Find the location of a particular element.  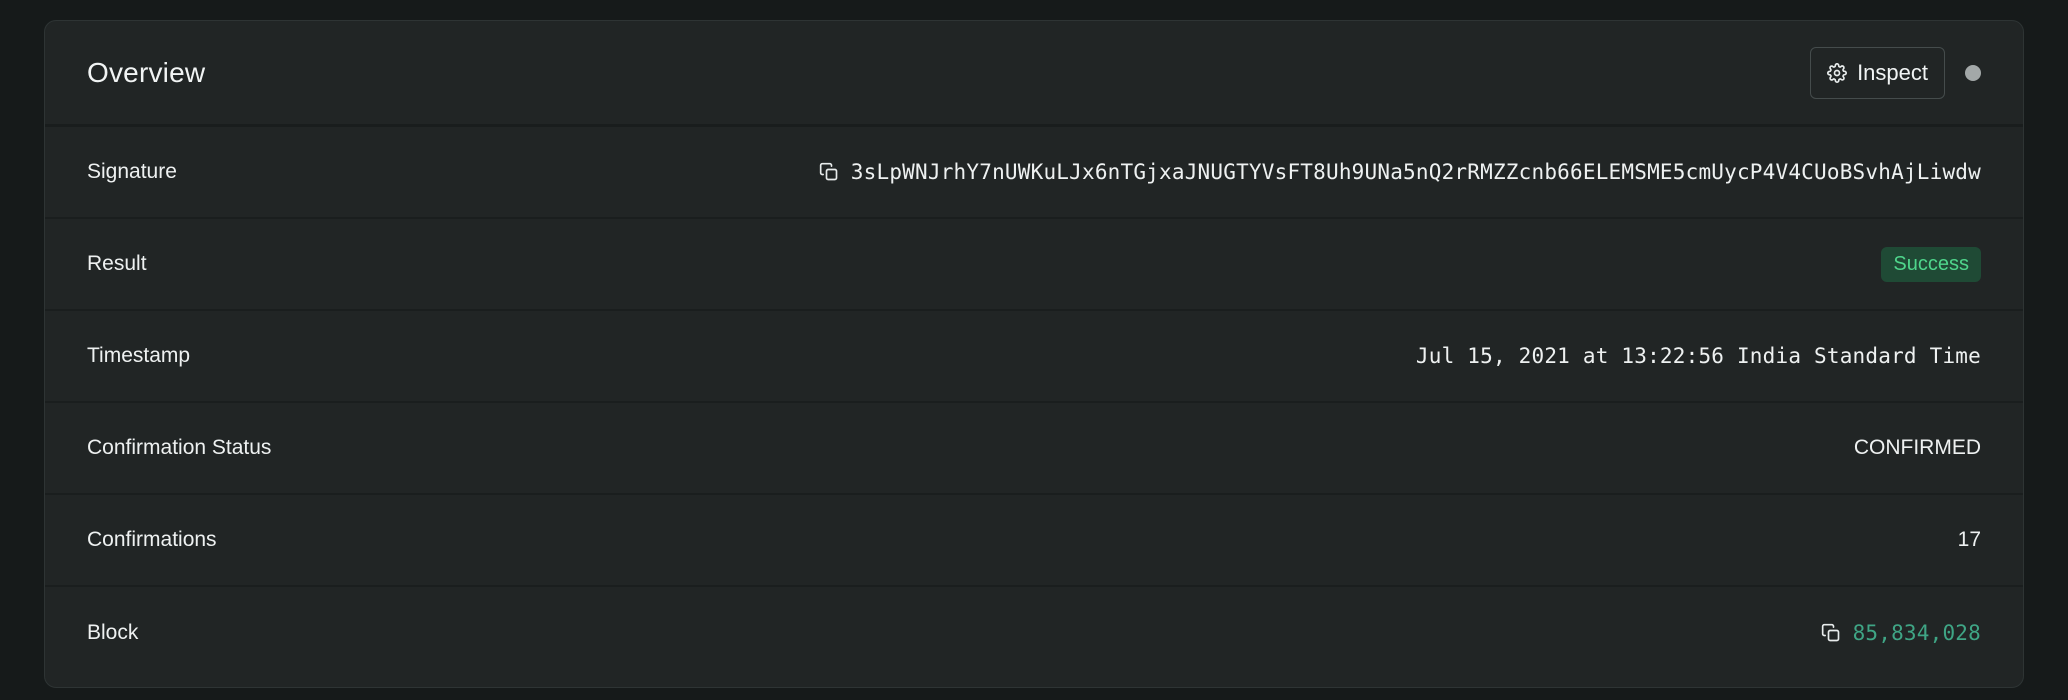

confirmations-value: 17 is located at coordinates (1969, 539).